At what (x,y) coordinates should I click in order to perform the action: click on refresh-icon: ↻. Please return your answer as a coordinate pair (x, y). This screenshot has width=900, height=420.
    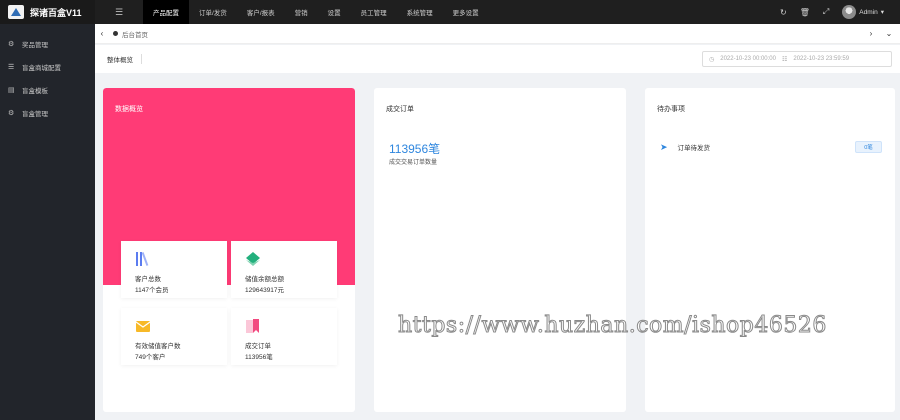
    Looking at the image, I should click on (783, 12).